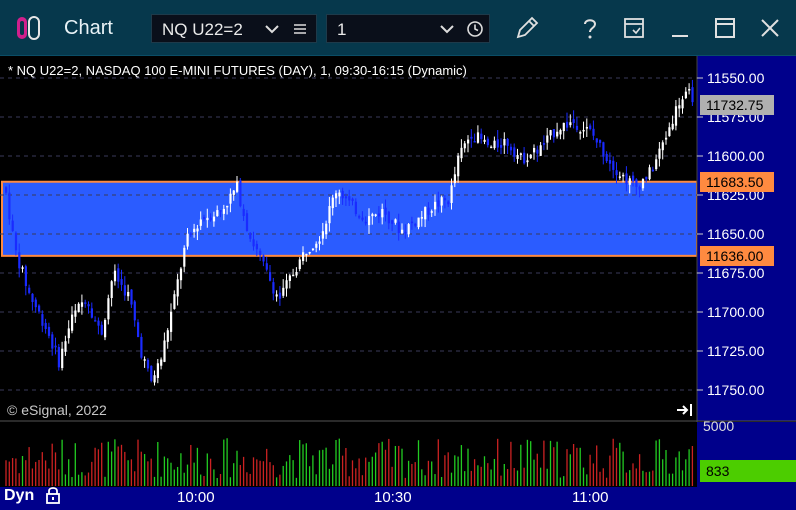  I want to click on price-tick-label: 11600.00, so click(736, 156).